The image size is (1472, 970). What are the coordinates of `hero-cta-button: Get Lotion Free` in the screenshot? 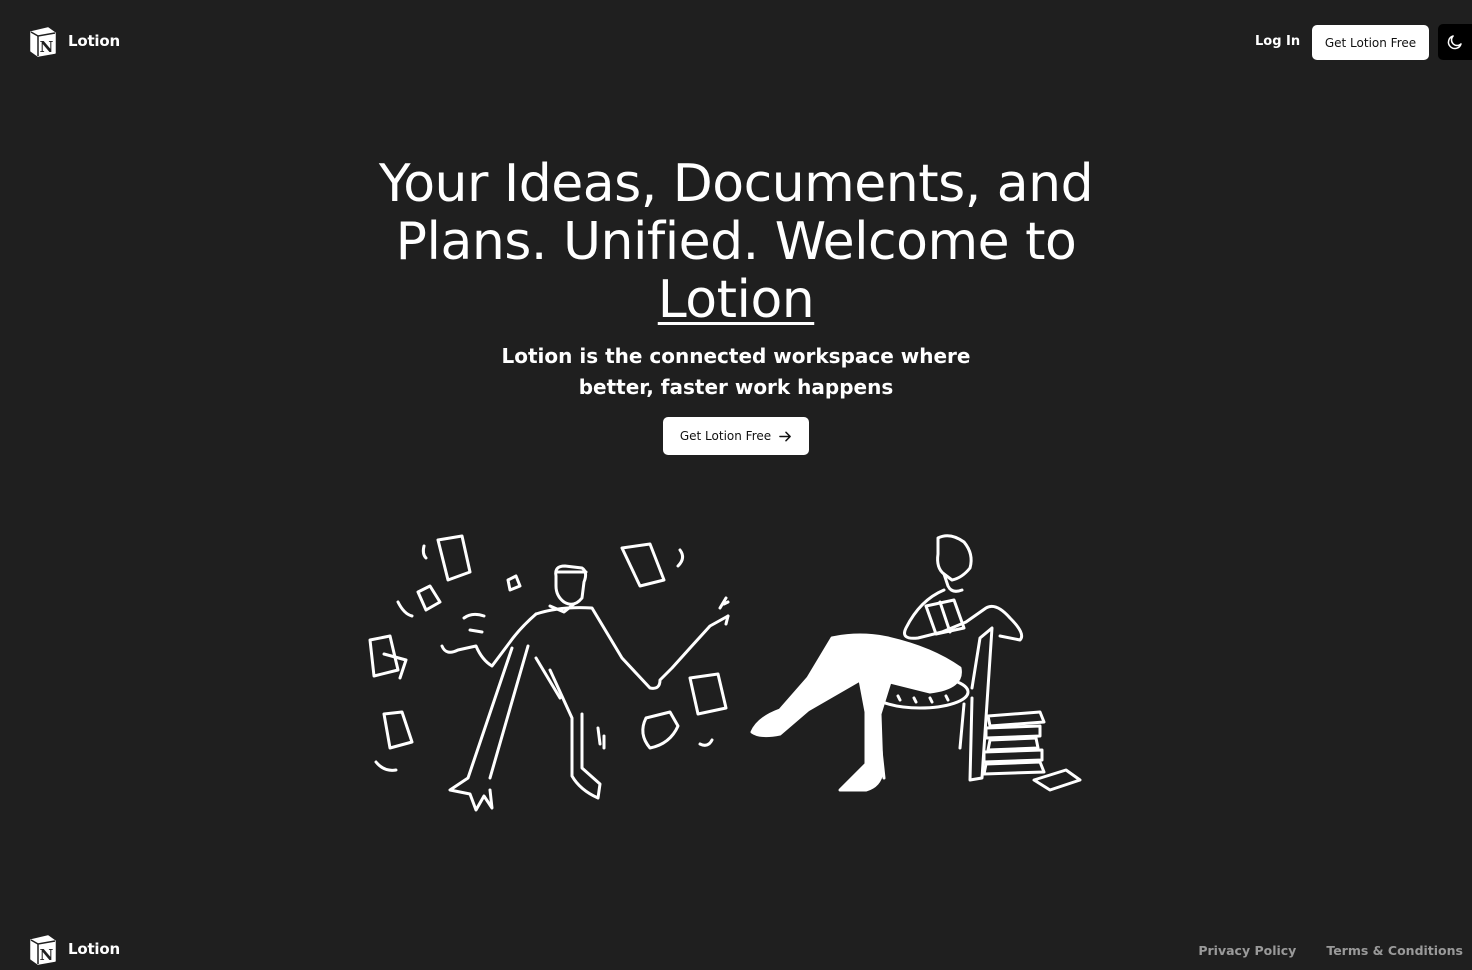 It's located at (736, 436).